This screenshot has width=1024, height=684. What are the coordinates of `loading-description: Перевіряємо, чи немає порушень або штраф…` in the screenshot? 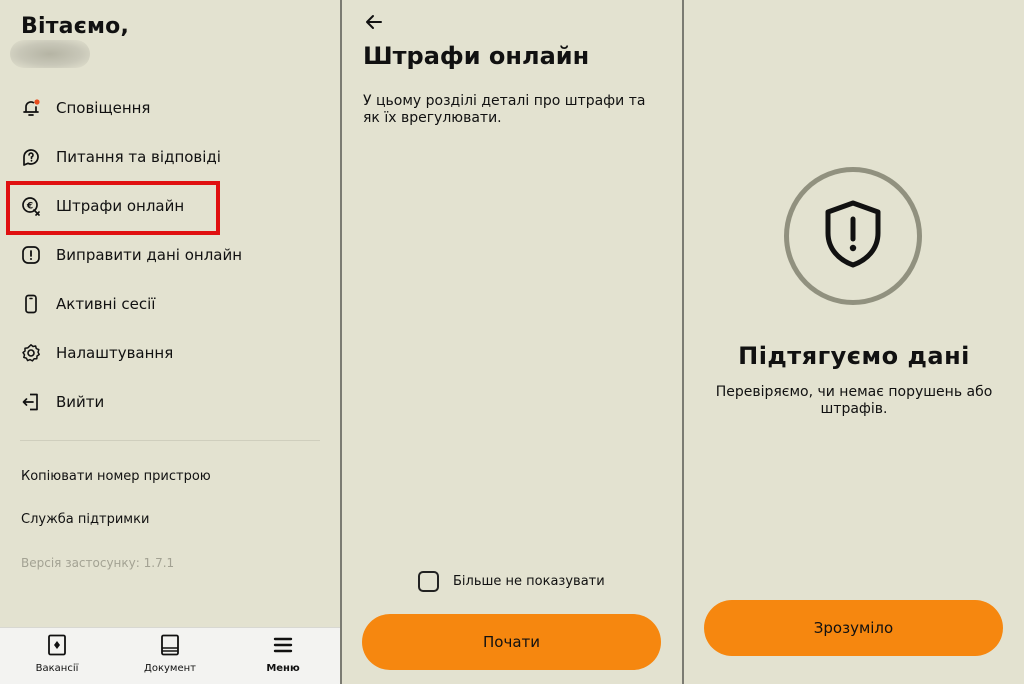 It's located at (854, 400).